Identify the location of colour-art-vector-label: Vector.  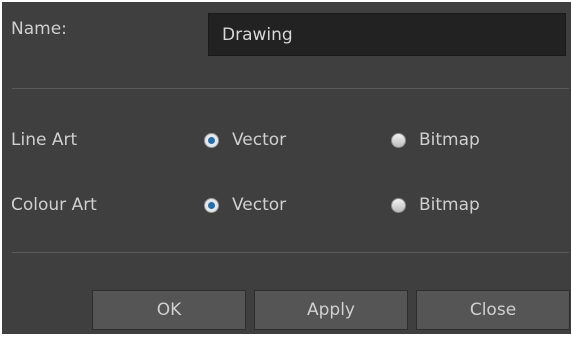
(259, 205).